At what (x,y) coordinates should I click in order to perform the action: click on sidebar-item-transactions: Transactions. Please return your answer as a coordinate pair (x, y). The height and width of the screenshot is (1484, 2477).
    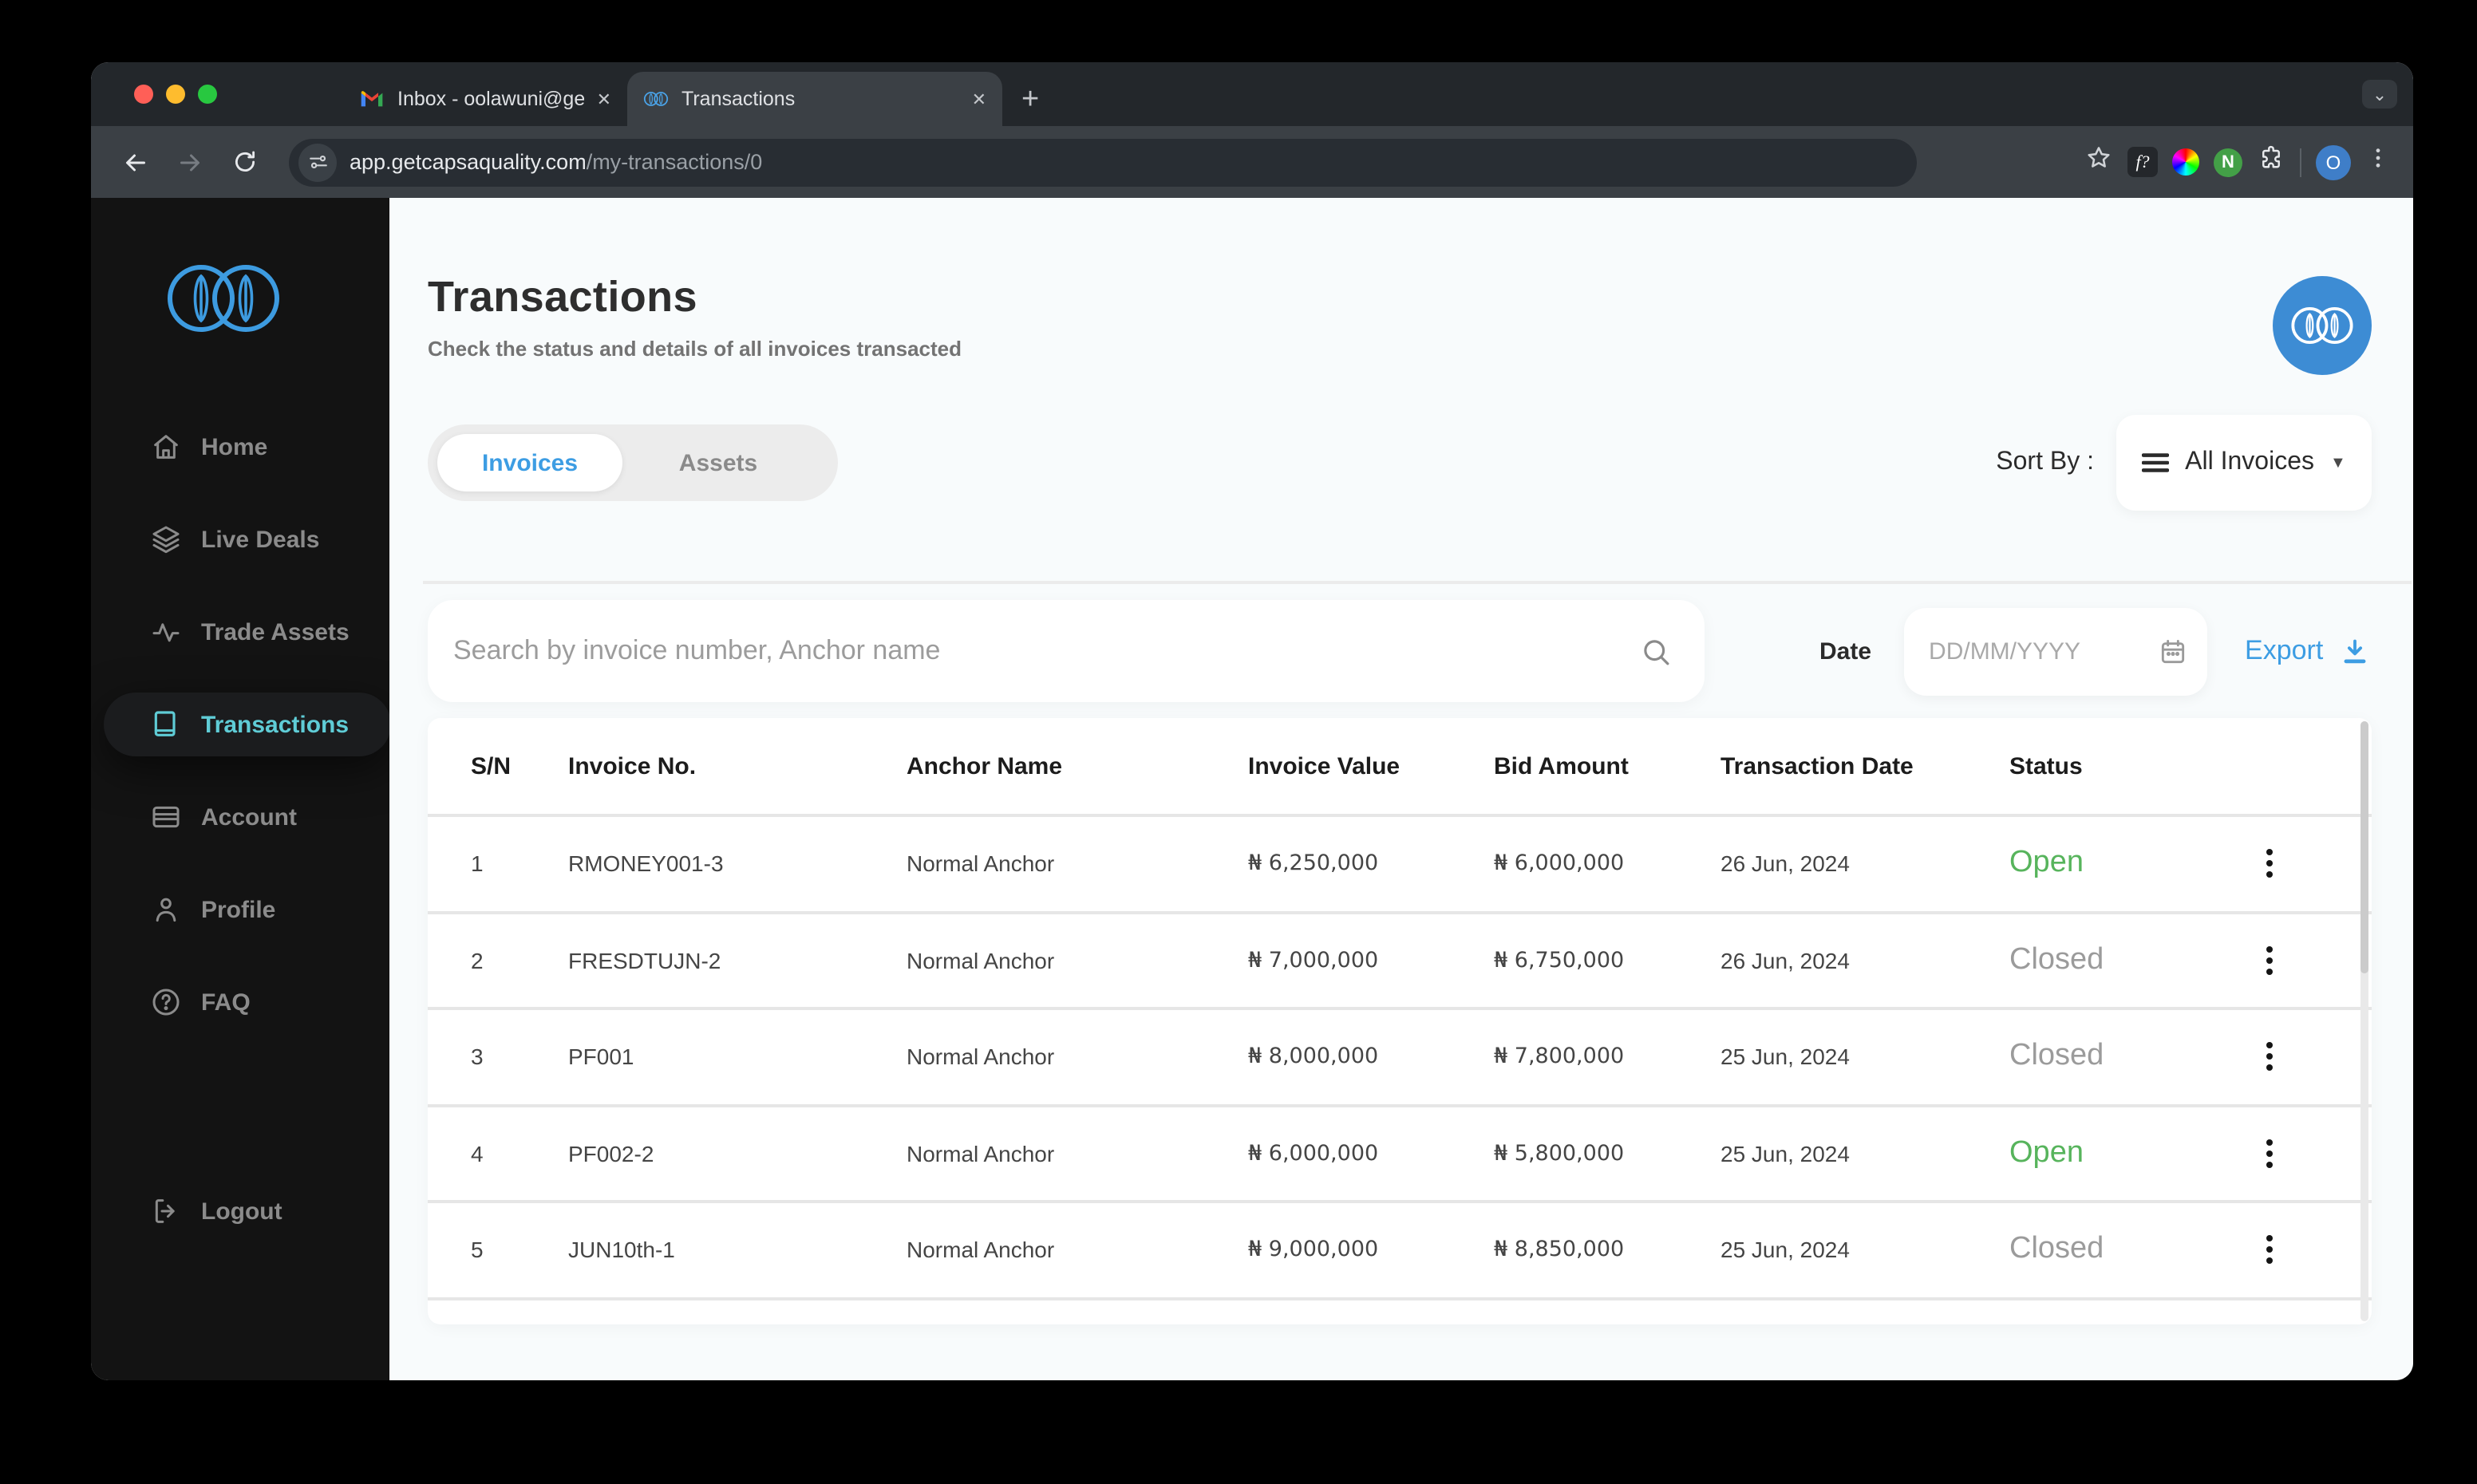
    Looking at the image, I should click on (248, 724).